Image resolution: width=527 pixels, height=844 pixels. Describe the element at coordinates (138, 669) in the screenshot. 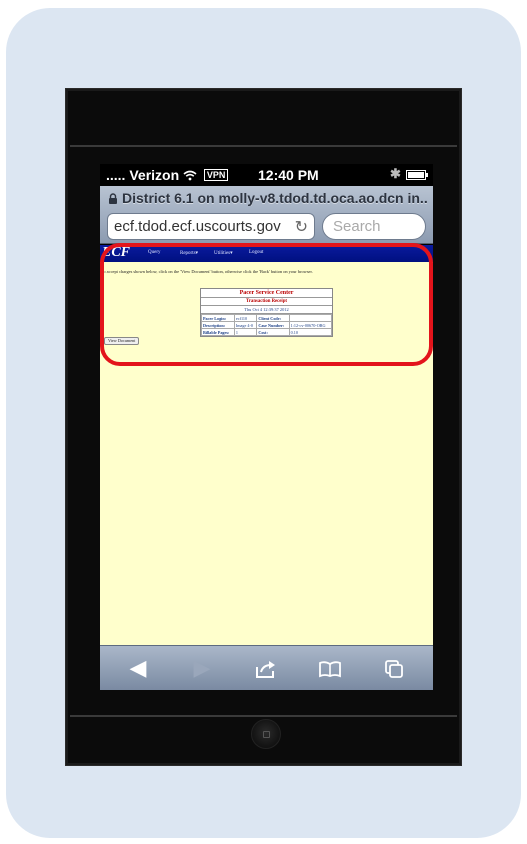

I see `back-icon: ◀` at that location.